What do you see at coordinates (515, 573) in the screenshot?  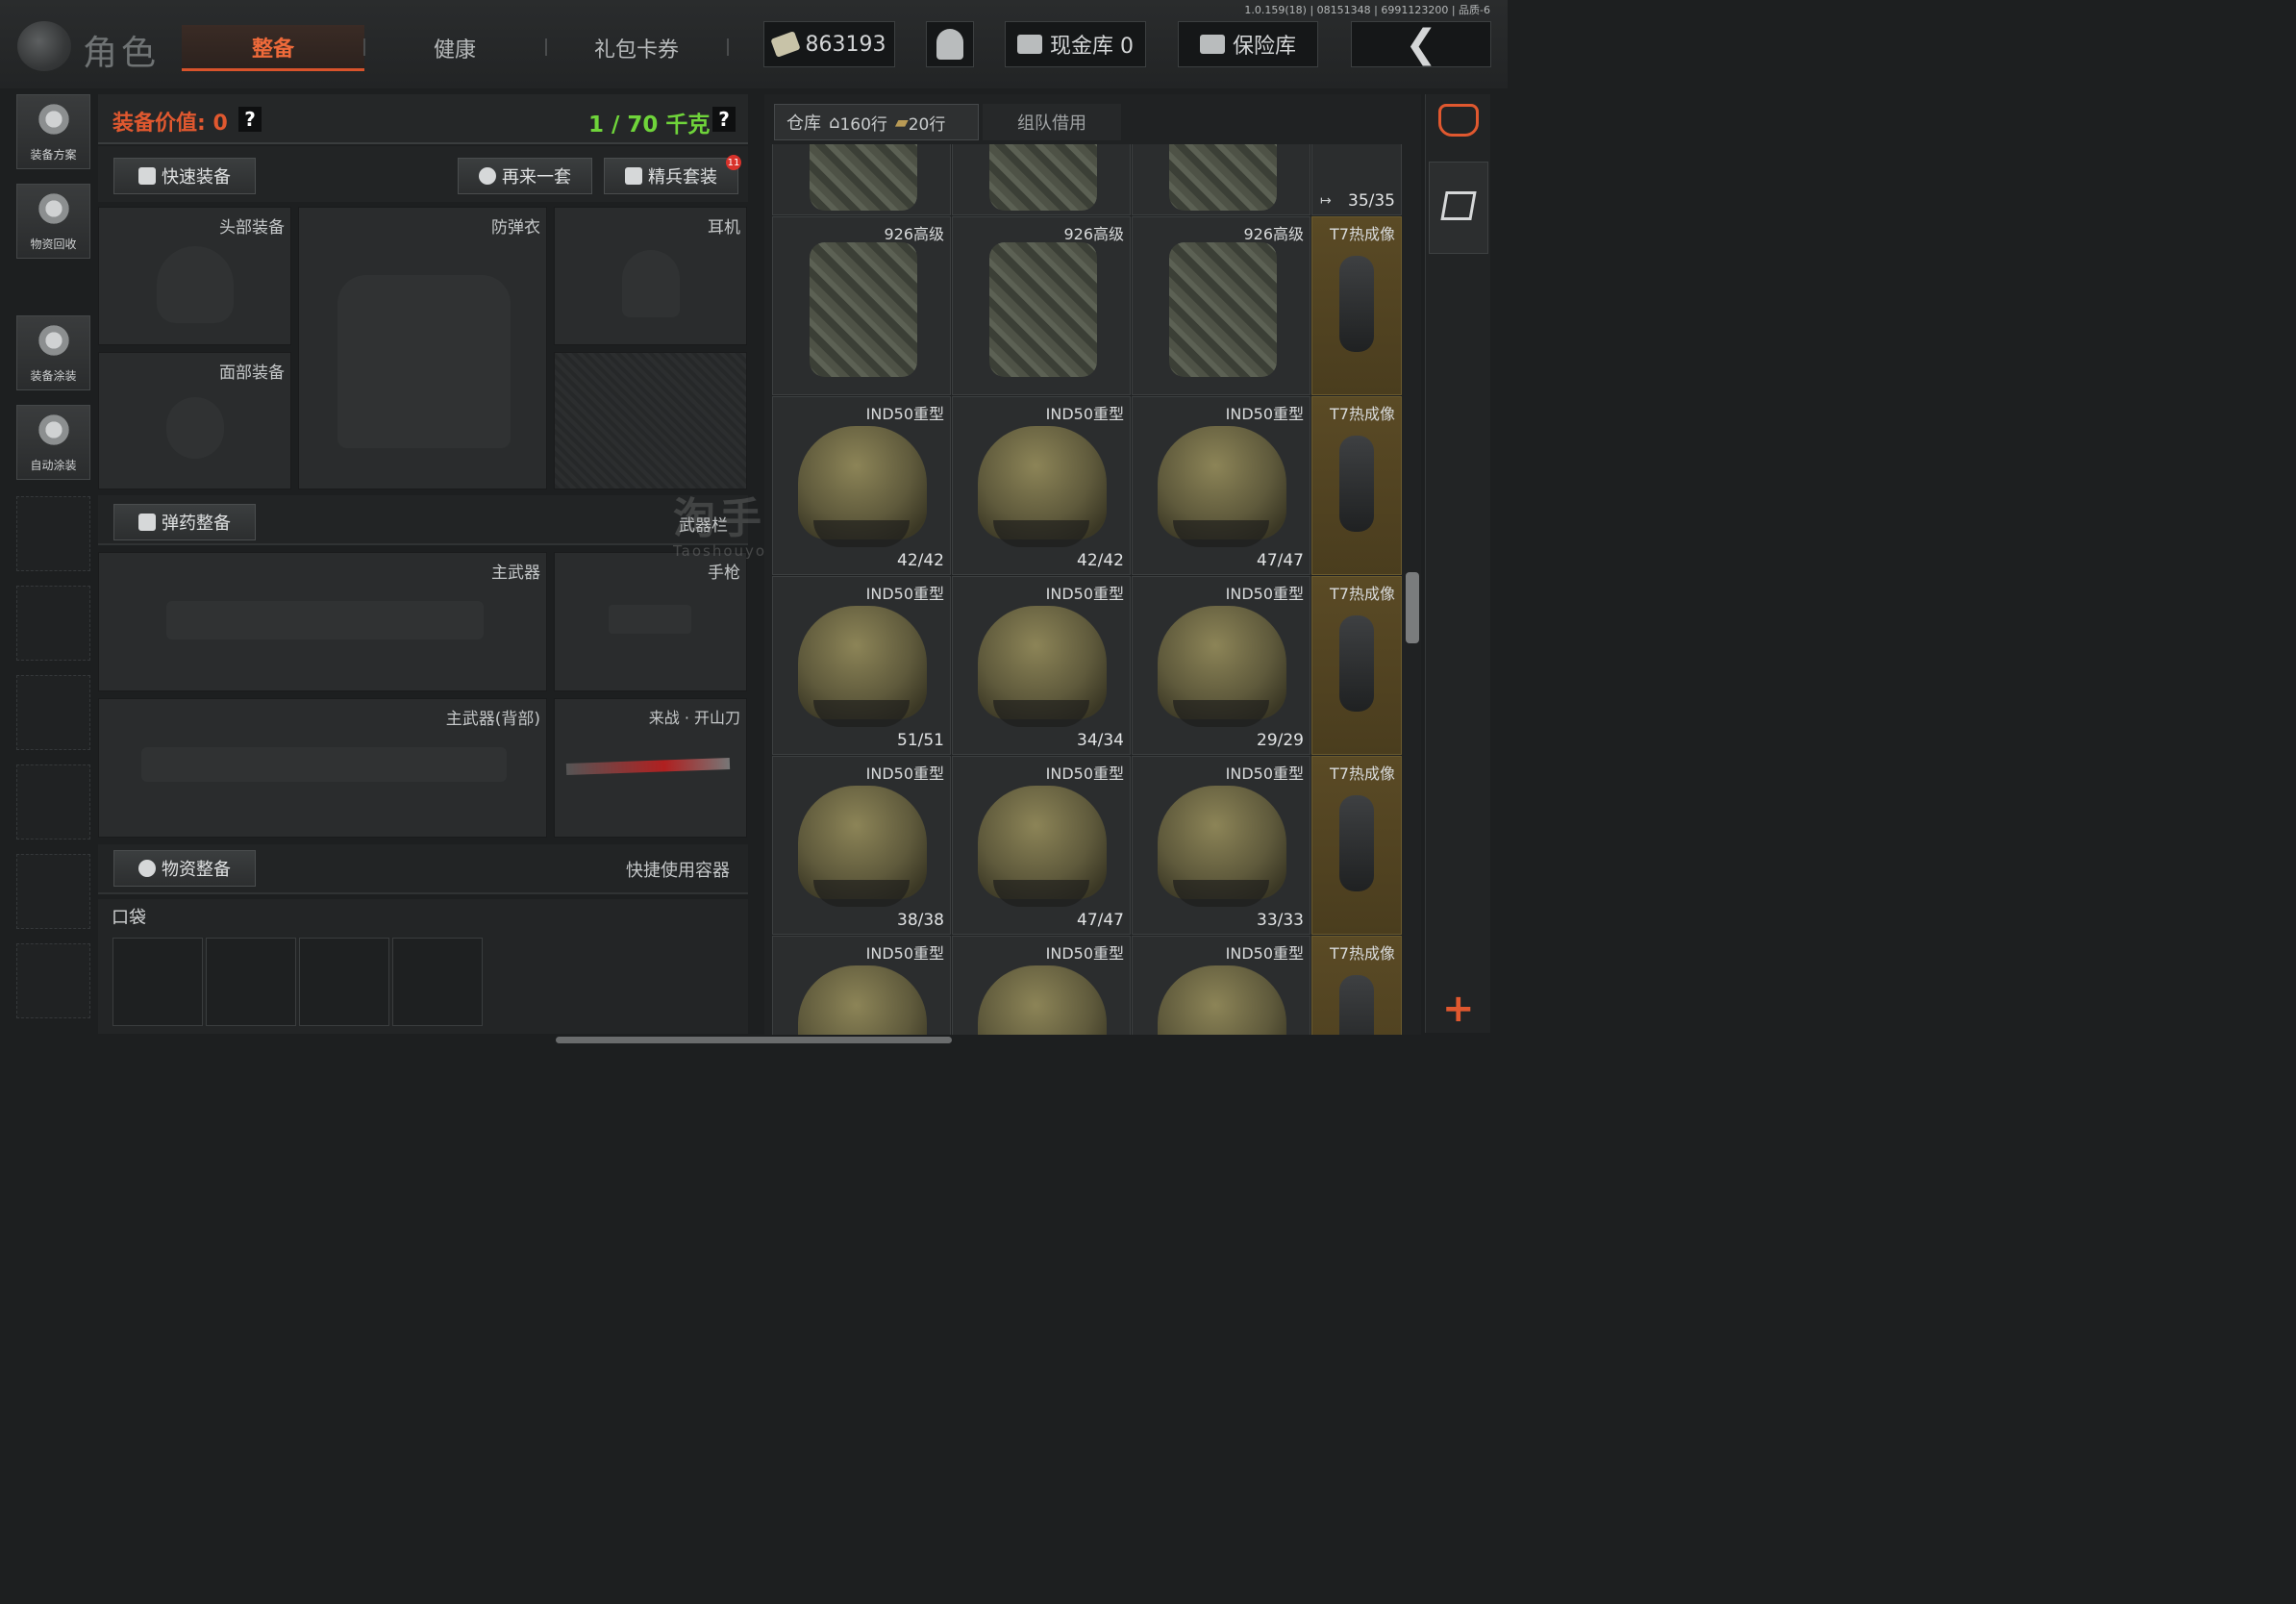 I see `slot-label: 主武器` at bounding box center [515, 573].